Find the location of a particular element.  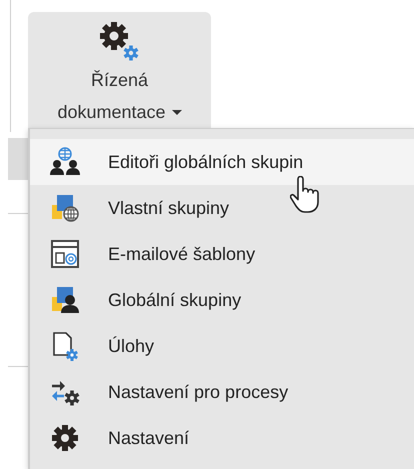

menu-item: Nastavení is located at coordinates (222, 438).